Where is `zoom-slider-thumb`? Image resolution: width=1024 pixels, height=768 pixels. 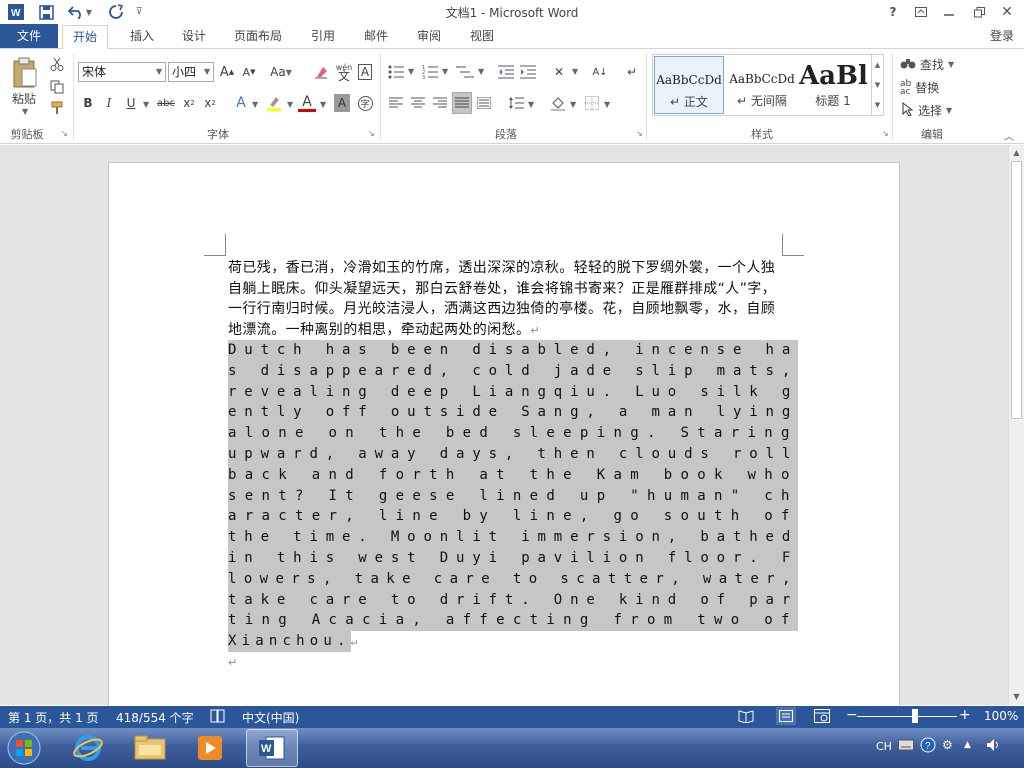 zoom-slider-thumb is located at coordinates (915, 716).